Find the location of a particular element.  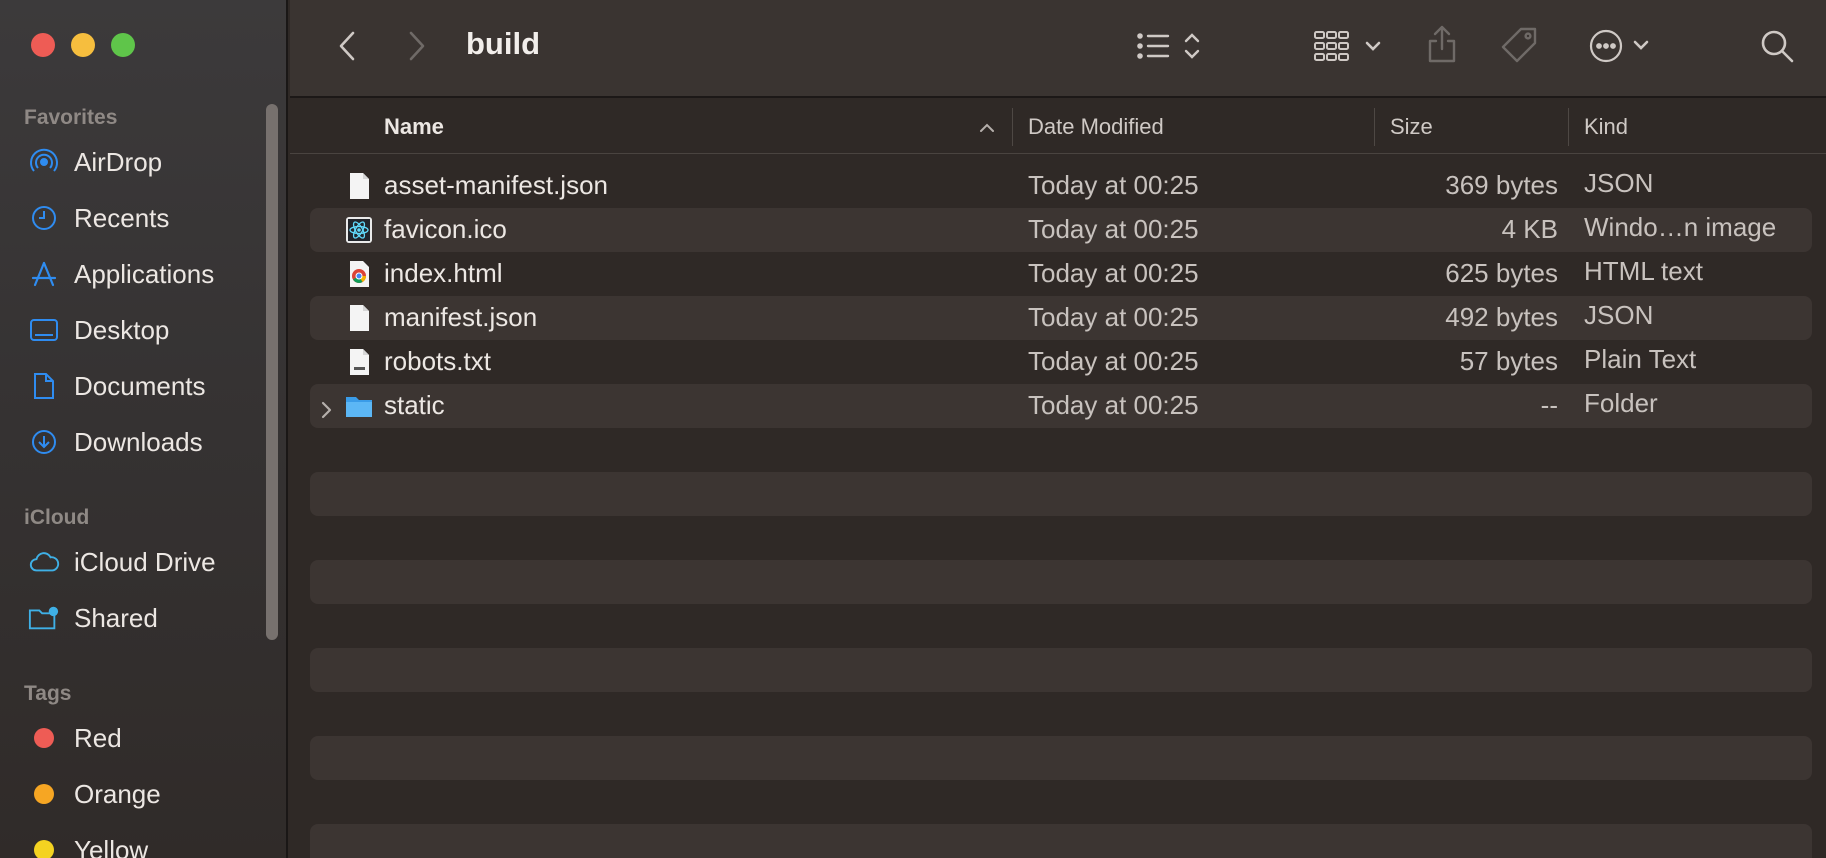

yellow-tag-icon is located at coordinates (44, 849).